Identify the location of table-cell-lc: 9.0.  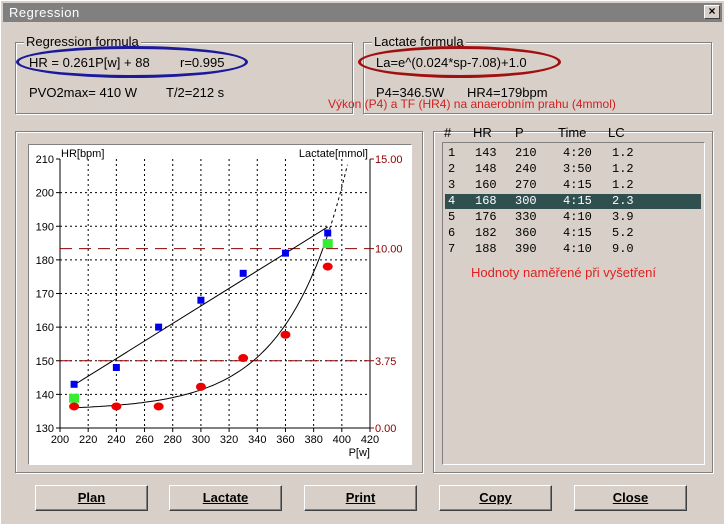
(623, 249).